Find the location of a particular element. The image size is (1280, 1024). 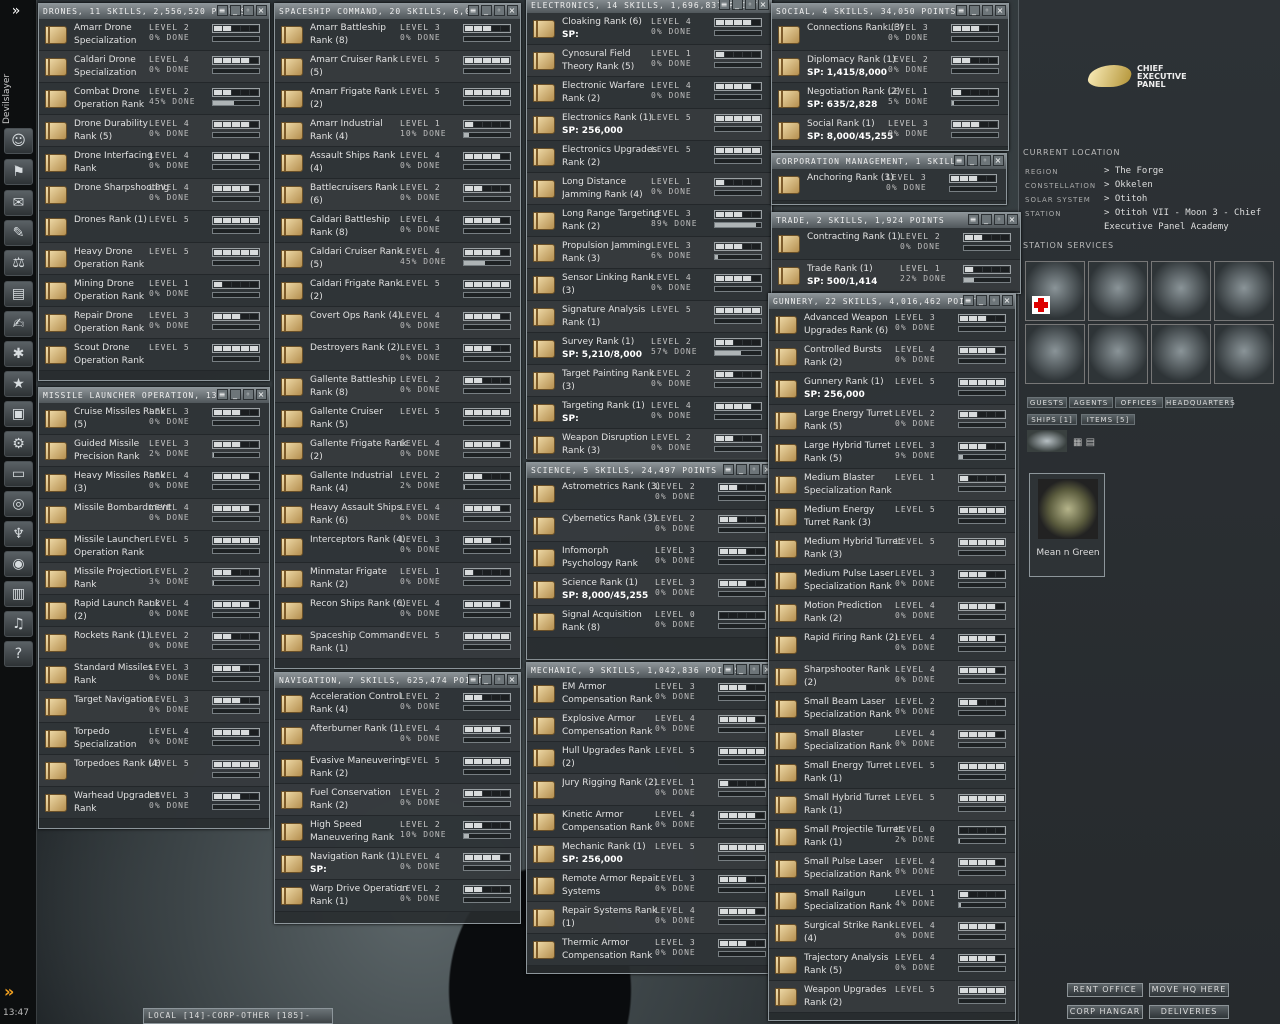

window-title: DRONES, 11 SKILLS, 2,556,520 POINTS ≡ _ ◦ × is located at coordinates (154, 11).